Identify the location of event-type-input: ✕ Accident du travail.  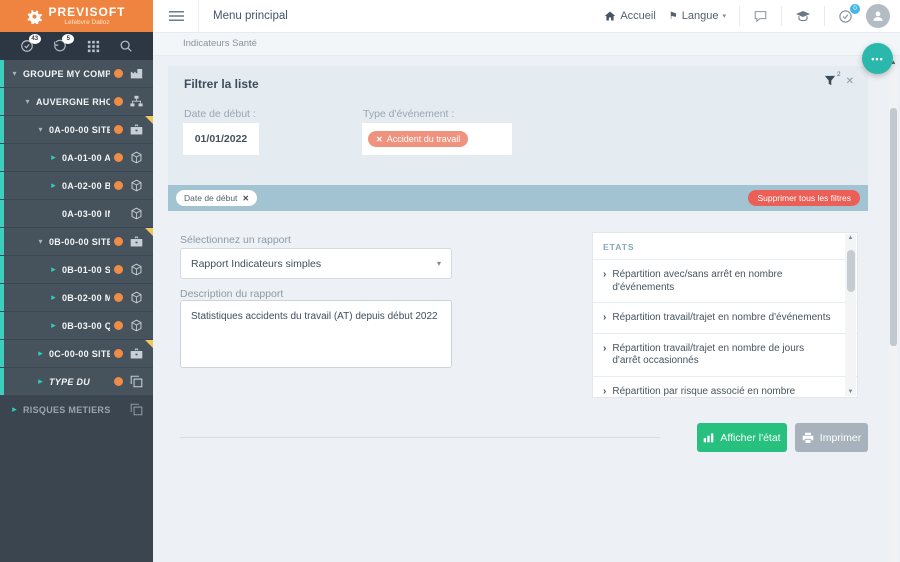
(437, 139).